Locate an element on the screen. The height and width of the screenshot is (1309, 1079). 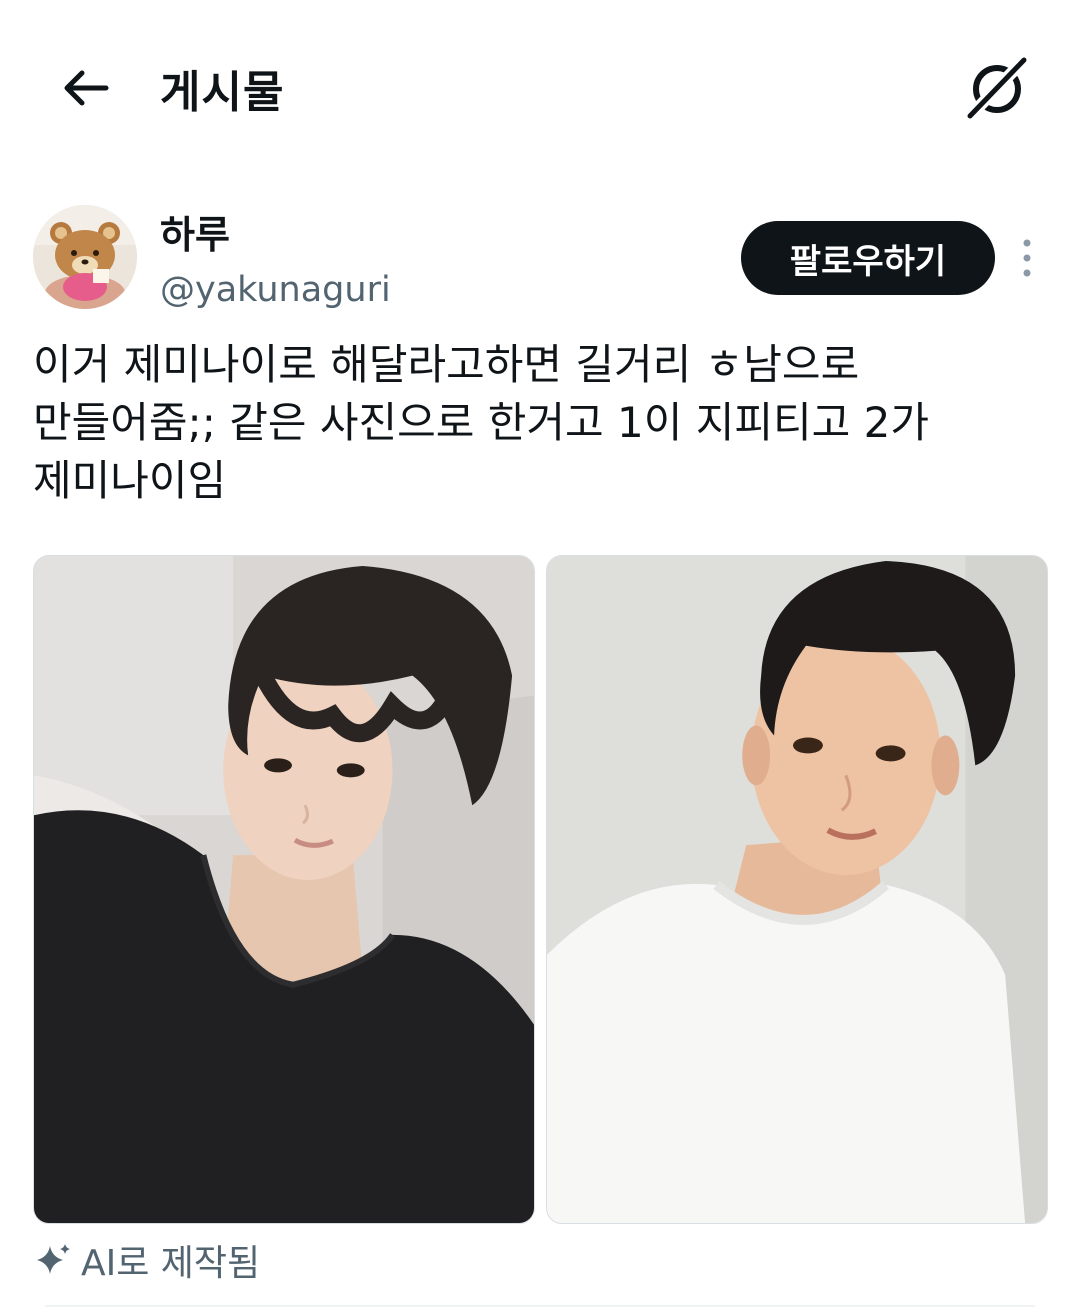
top-app-bar: 게시물 is located at coordinates (539, 85).